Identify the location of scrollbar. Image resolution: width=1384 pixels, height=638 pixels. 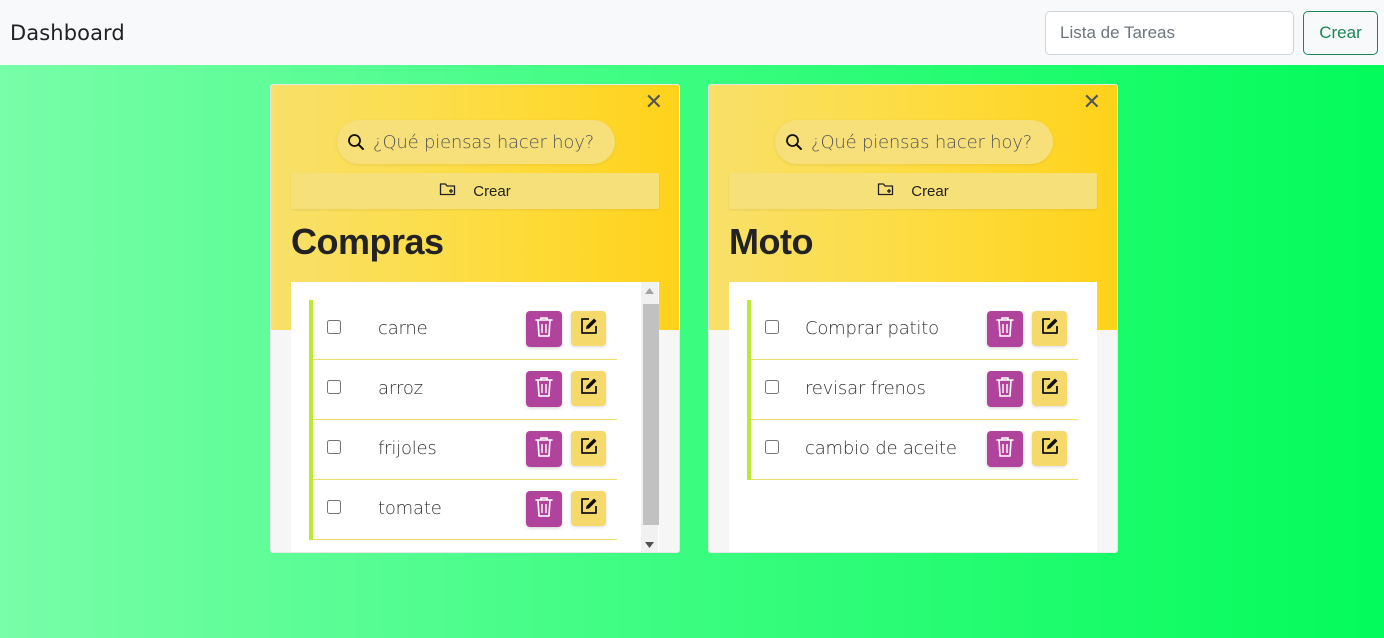
(650, 417).